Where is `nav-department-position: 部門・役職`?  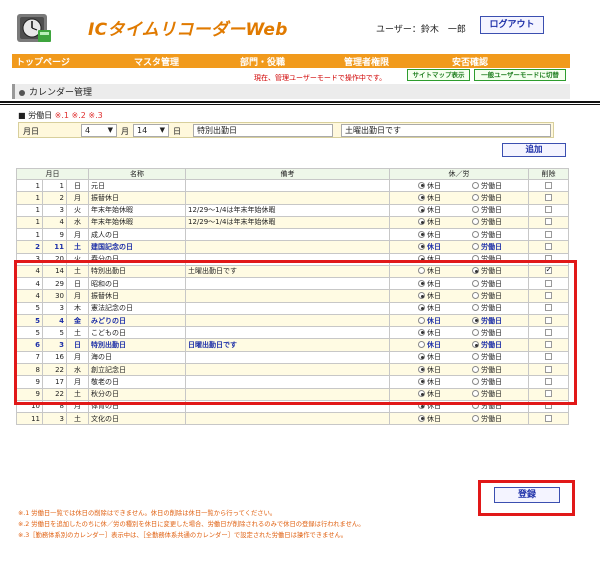 nav-department-position: 部門・役職 is located at coordinates (262, 61).